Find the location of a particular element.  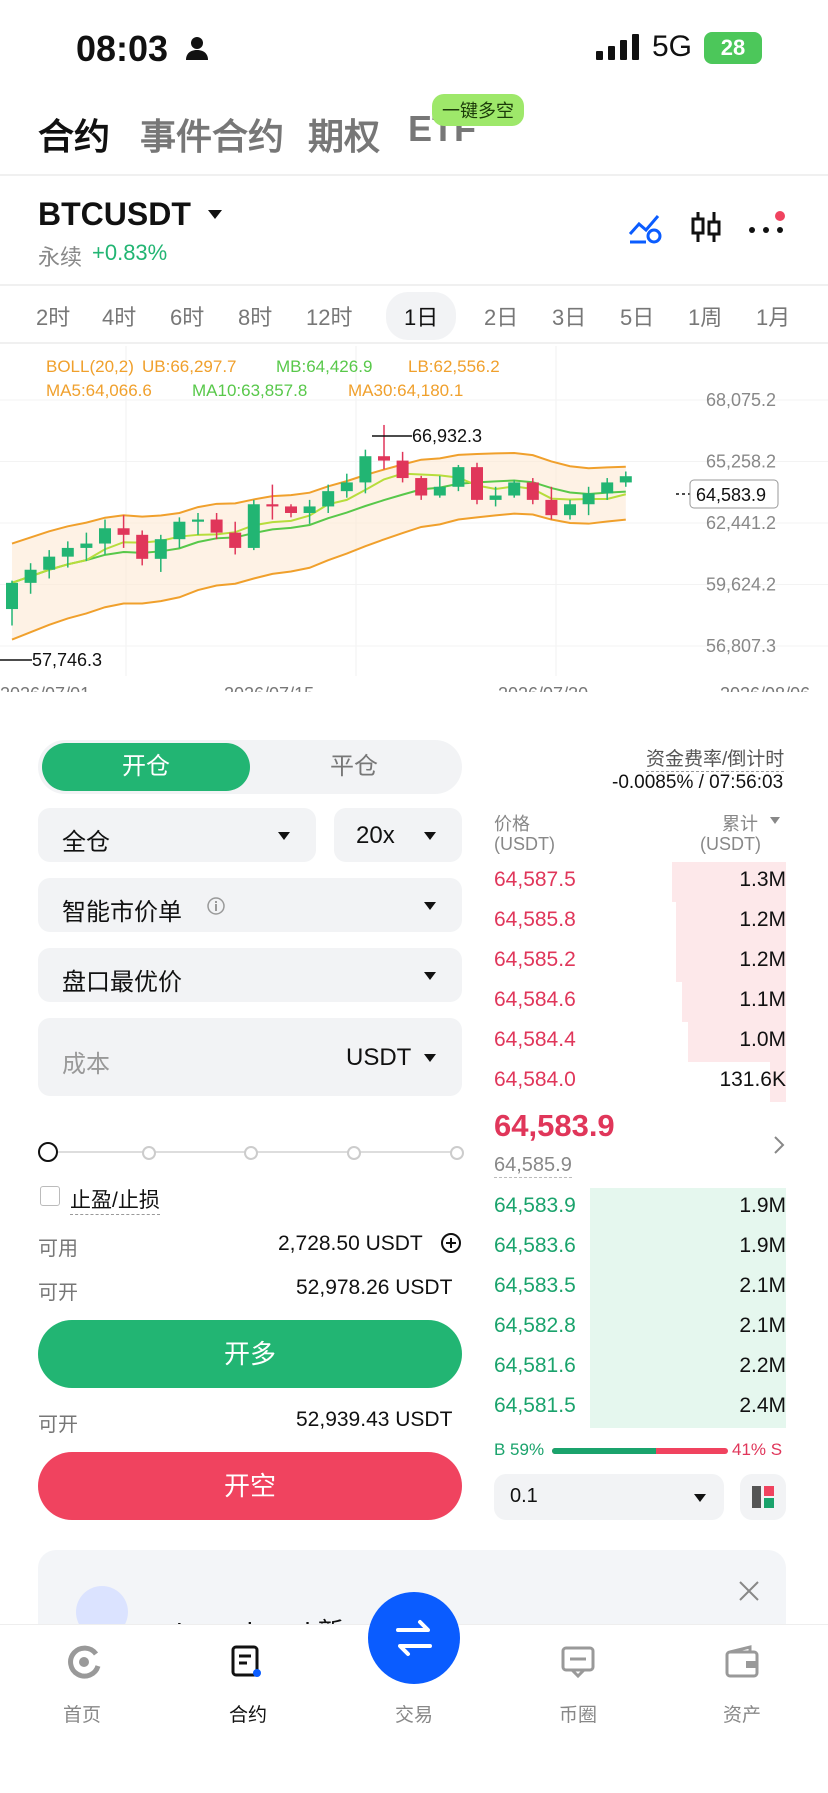

interval-1m: 1月 is located at coordinates (773, 316).